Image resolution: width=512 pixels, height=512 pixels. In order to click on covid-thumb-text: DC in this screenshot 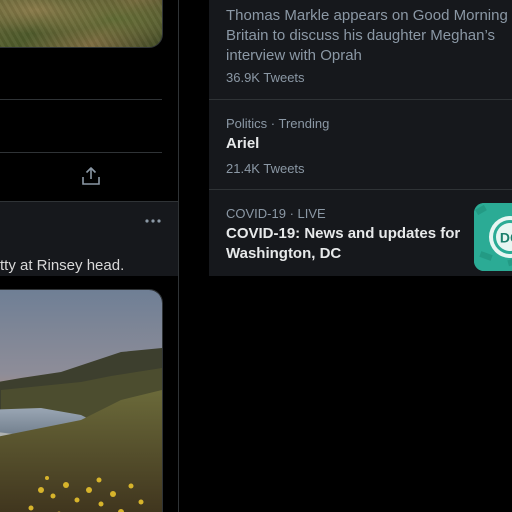, I will do `click(506, 238)`.